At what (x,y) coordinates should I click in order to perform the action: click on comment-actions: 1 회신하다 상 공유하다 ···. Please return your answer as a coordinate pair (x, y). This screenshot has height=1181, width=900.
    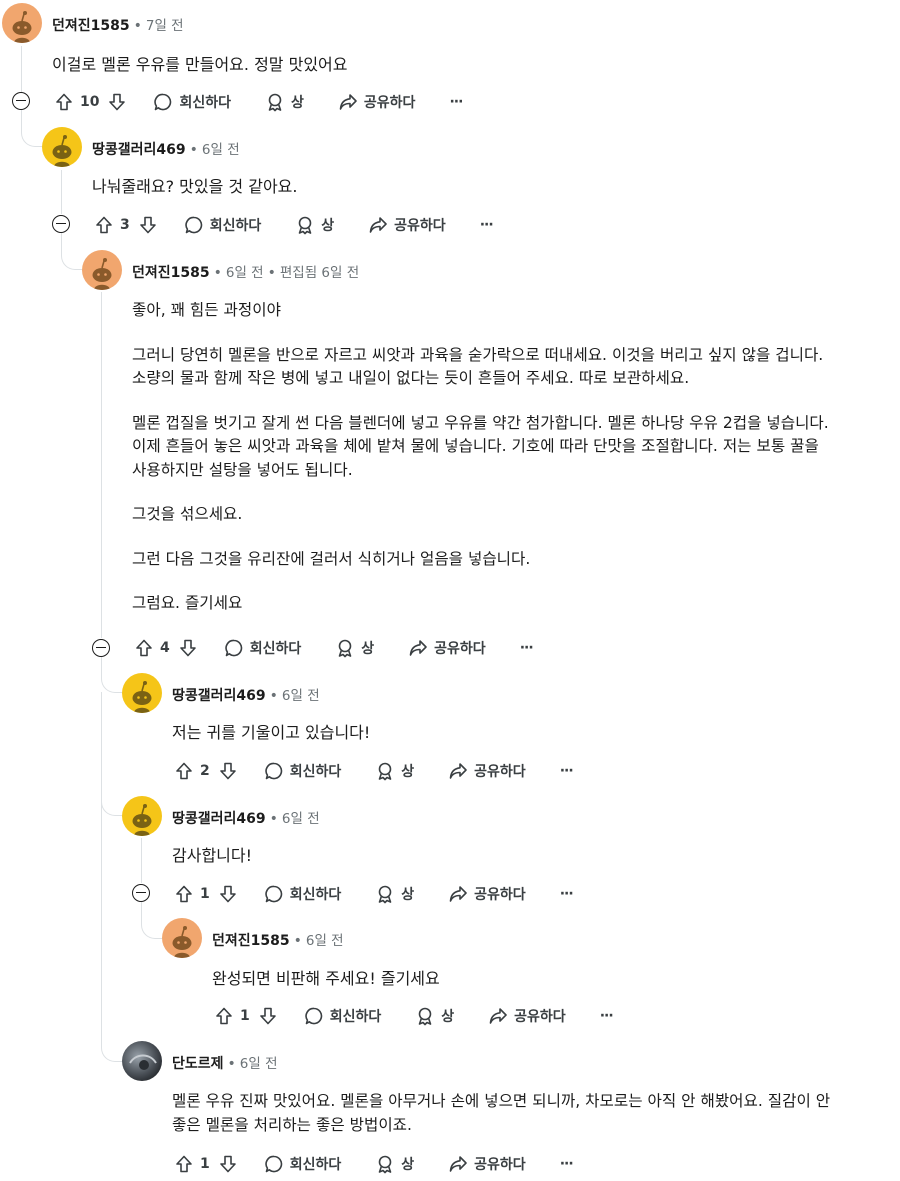
    Looking at the image, I should click on (373, 894).